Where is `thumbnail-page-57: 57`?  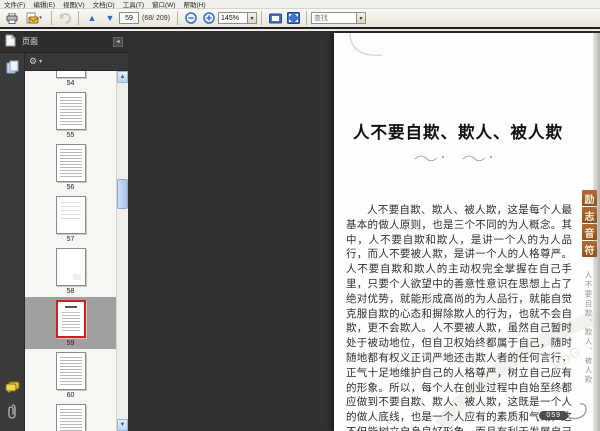 thumbnail-page-57: 57 is located at coordinates (70, 219).